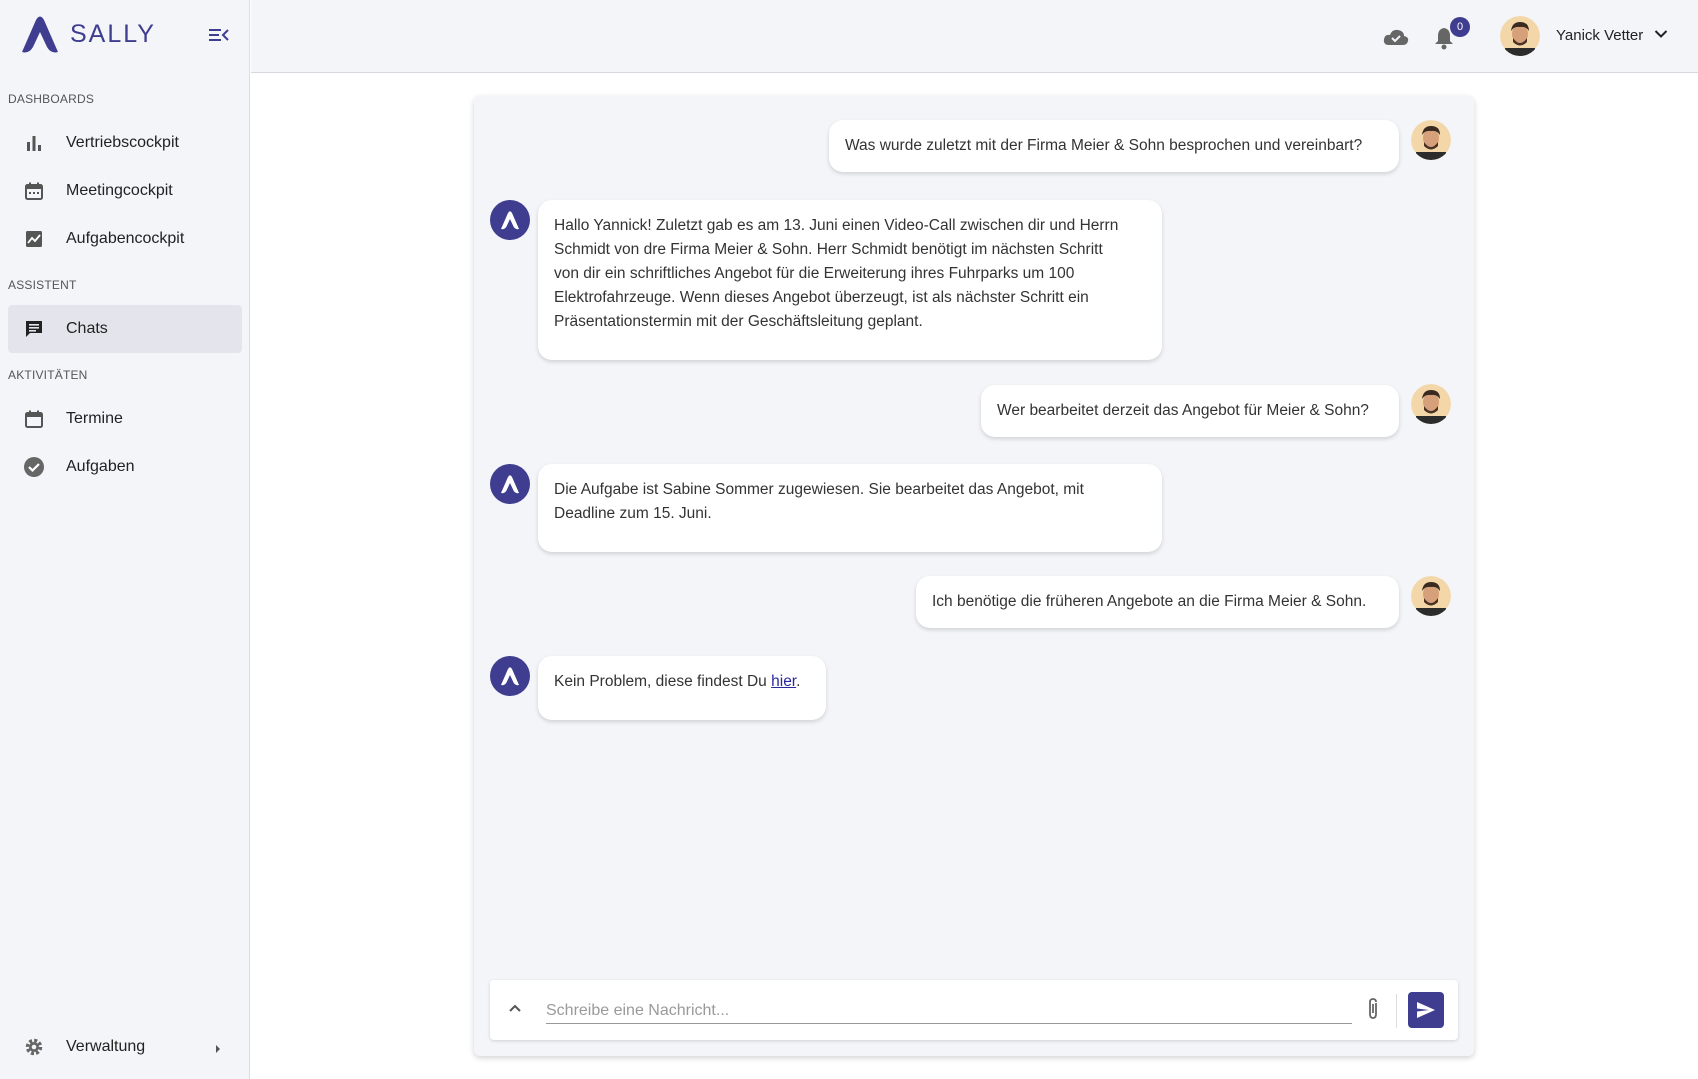  Describe the element at coordinates (48, 375) in the screenshot. I see `section-label-aktivitaeten: AKTIVITÄTEN` at that location.